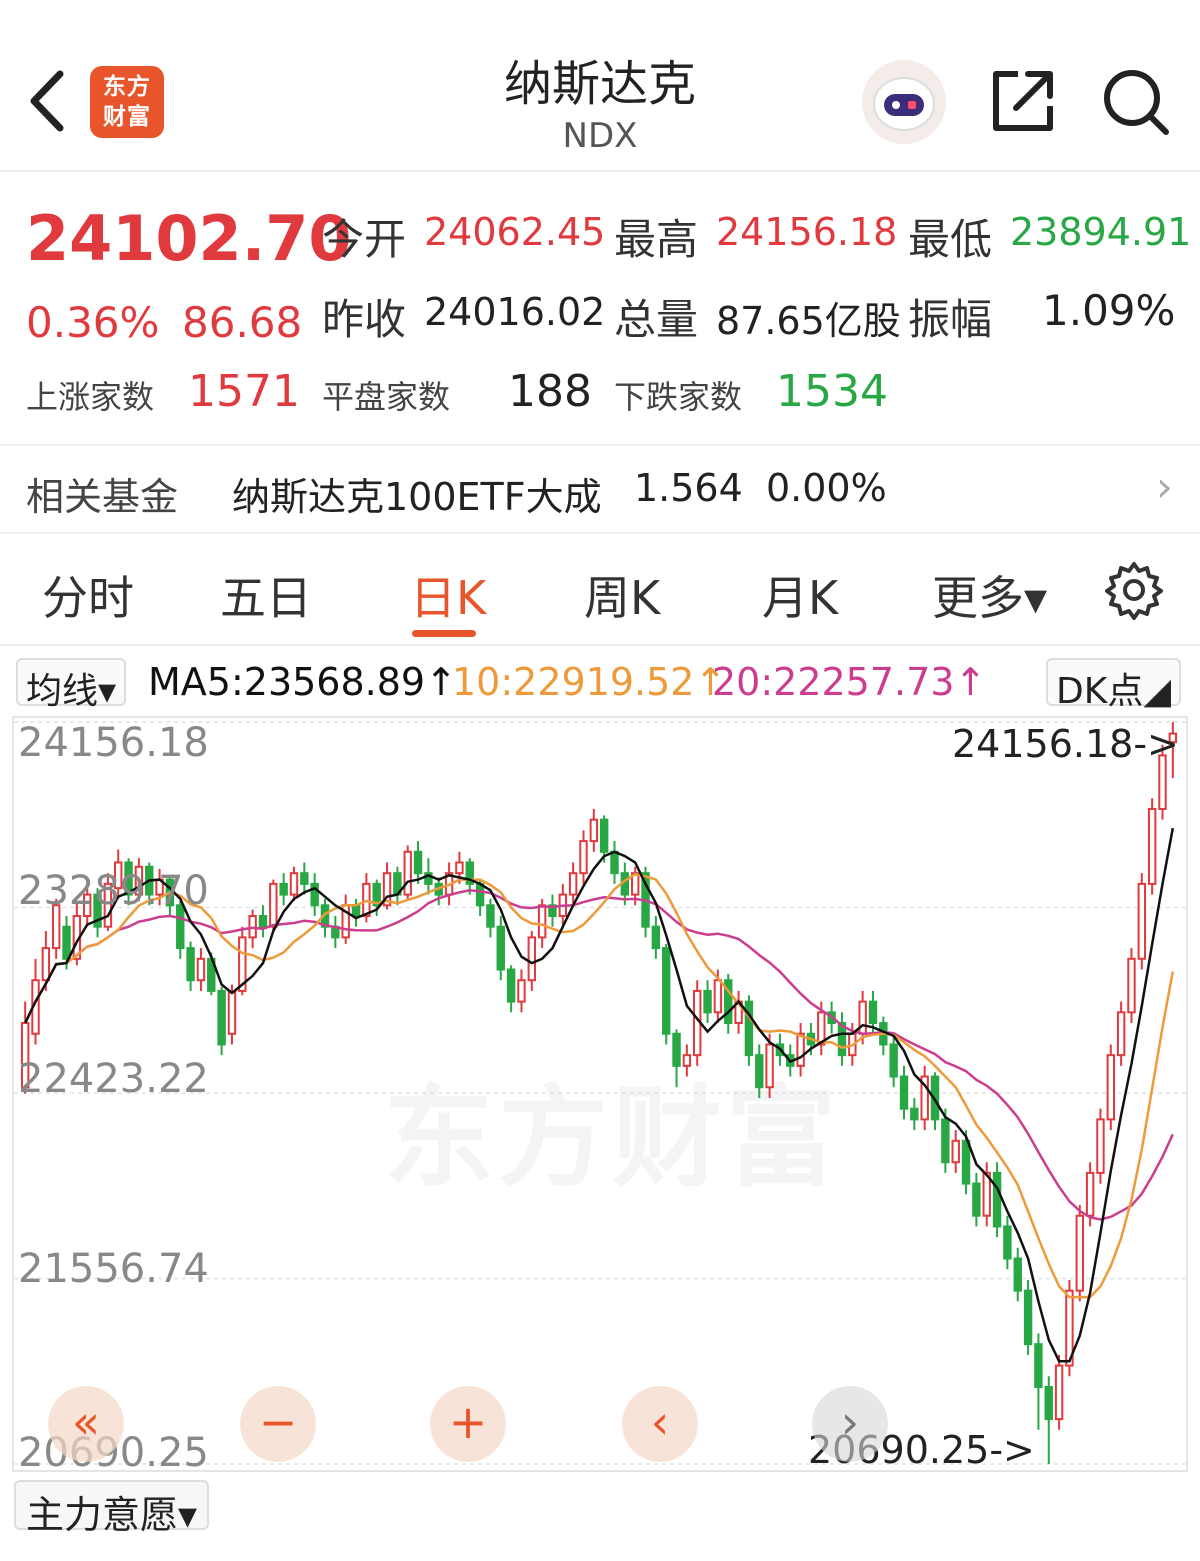 Image resolution: width=1200 pixels, height=1561 pixels. I want to click on settings-button, so click(1134, 590).